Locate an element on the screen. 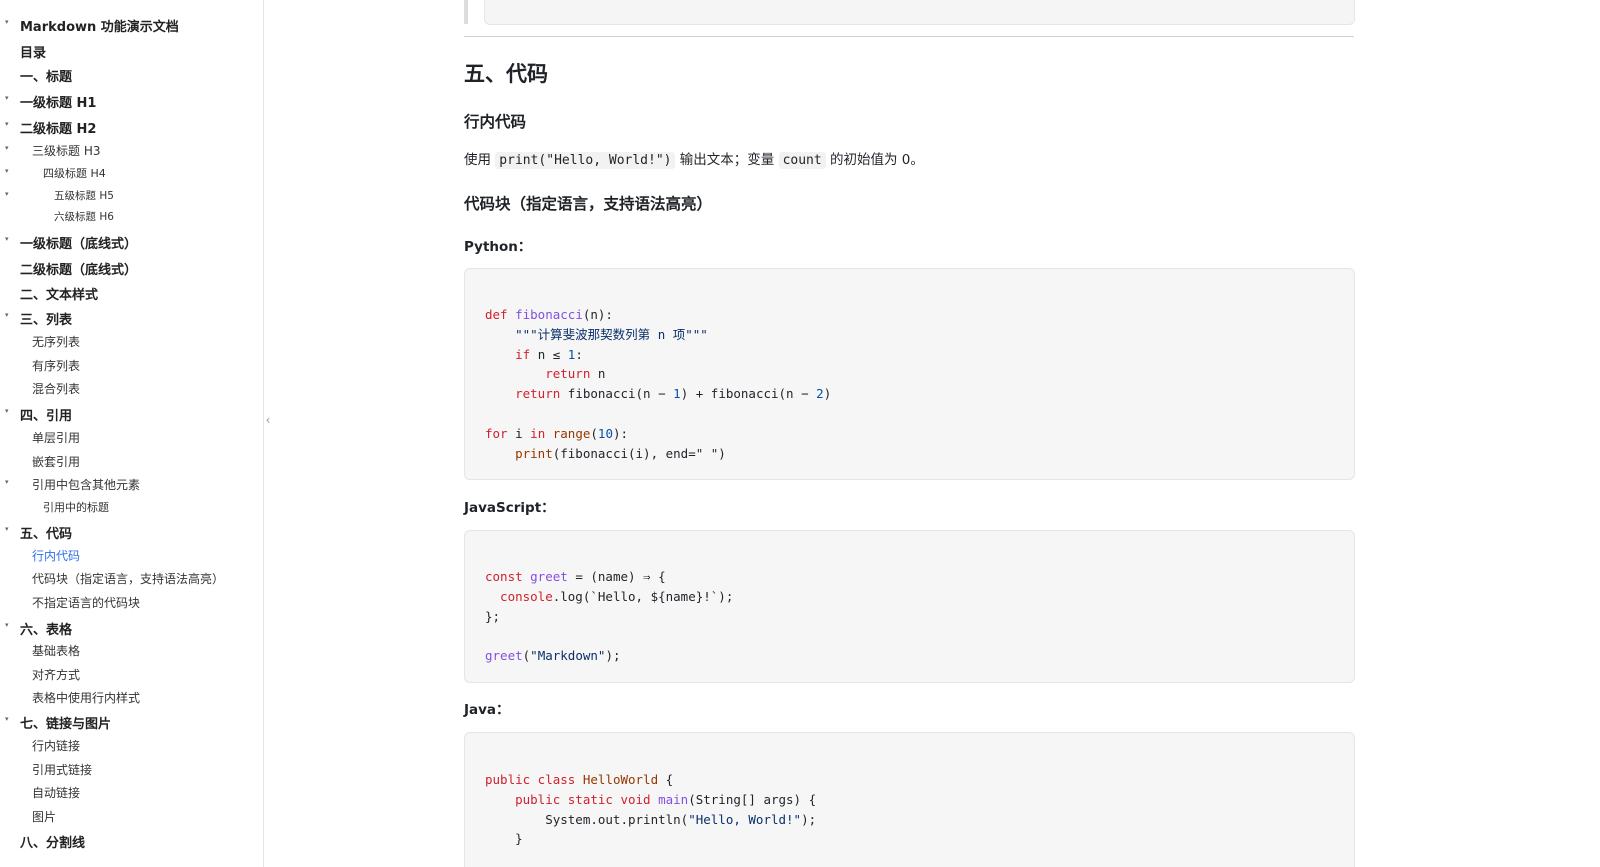 This screenshot has height=867, width=1600. code-token: for is located at coordinates (500, 433).